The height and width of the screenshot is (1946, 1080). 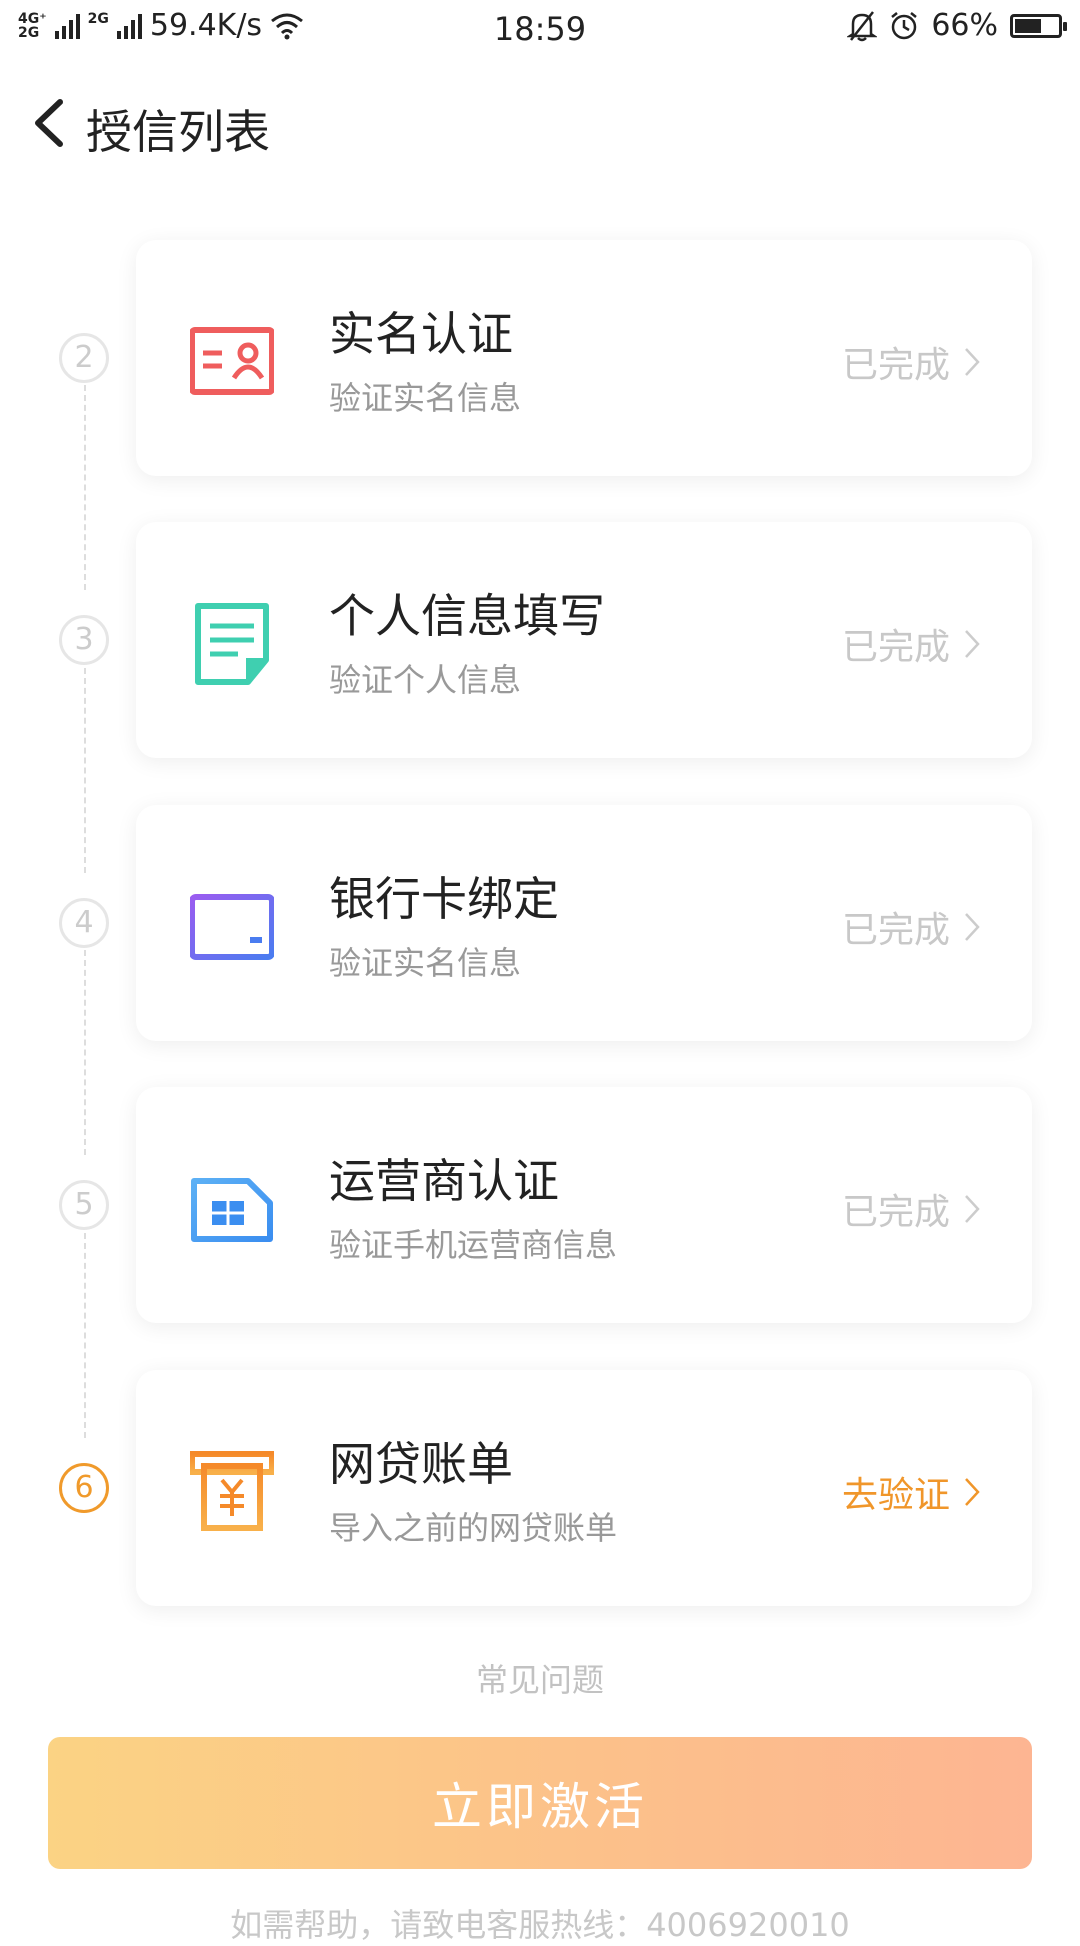 I want to click on faq-link: 常见问题, so click(x=540, y=1678).